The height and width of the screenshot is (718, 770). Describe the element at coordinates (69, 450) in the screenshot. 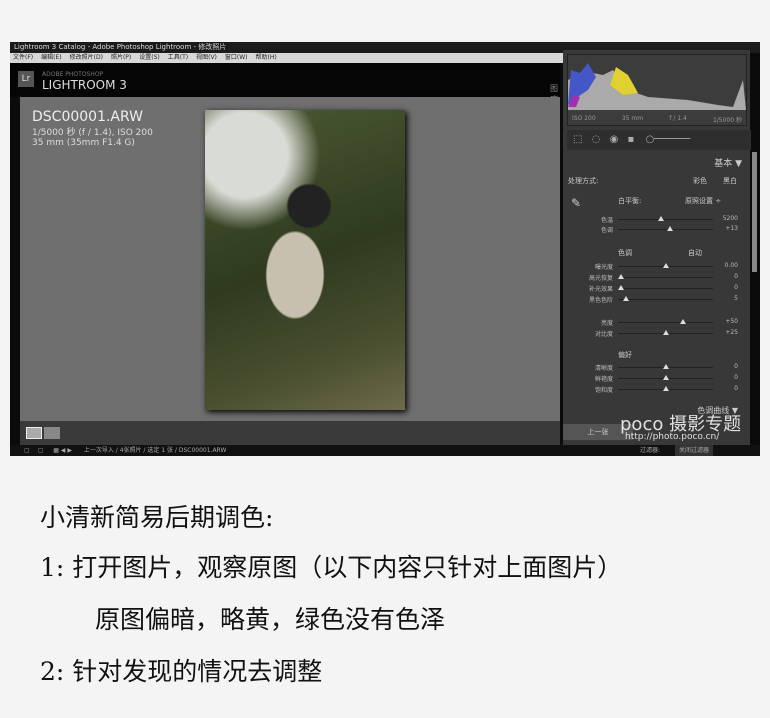

I see `forward-arrow-icon: ▶` at that location.